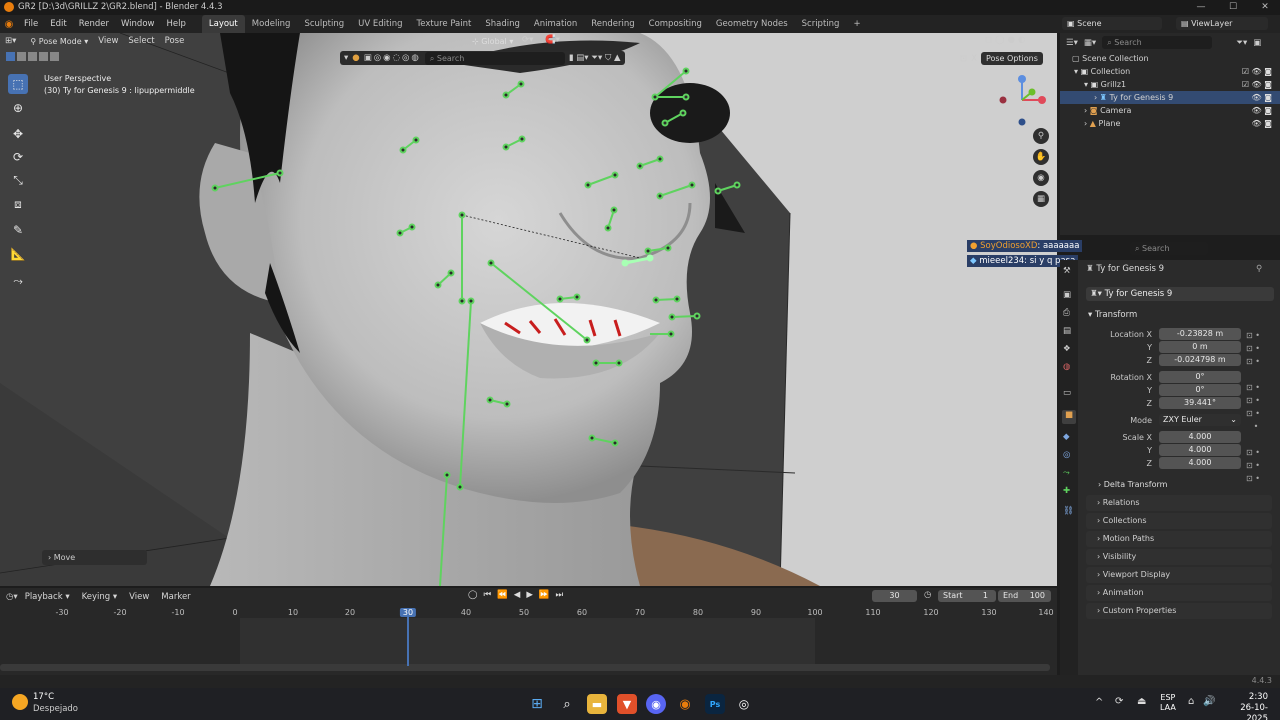 Image resolution: width=1280 pixels, height=720 pixels. What do you see at coordinates (10, 41) in the screenshot?
I see `editor-type-icon: ⊞▾` at bounding box center [10, 41].